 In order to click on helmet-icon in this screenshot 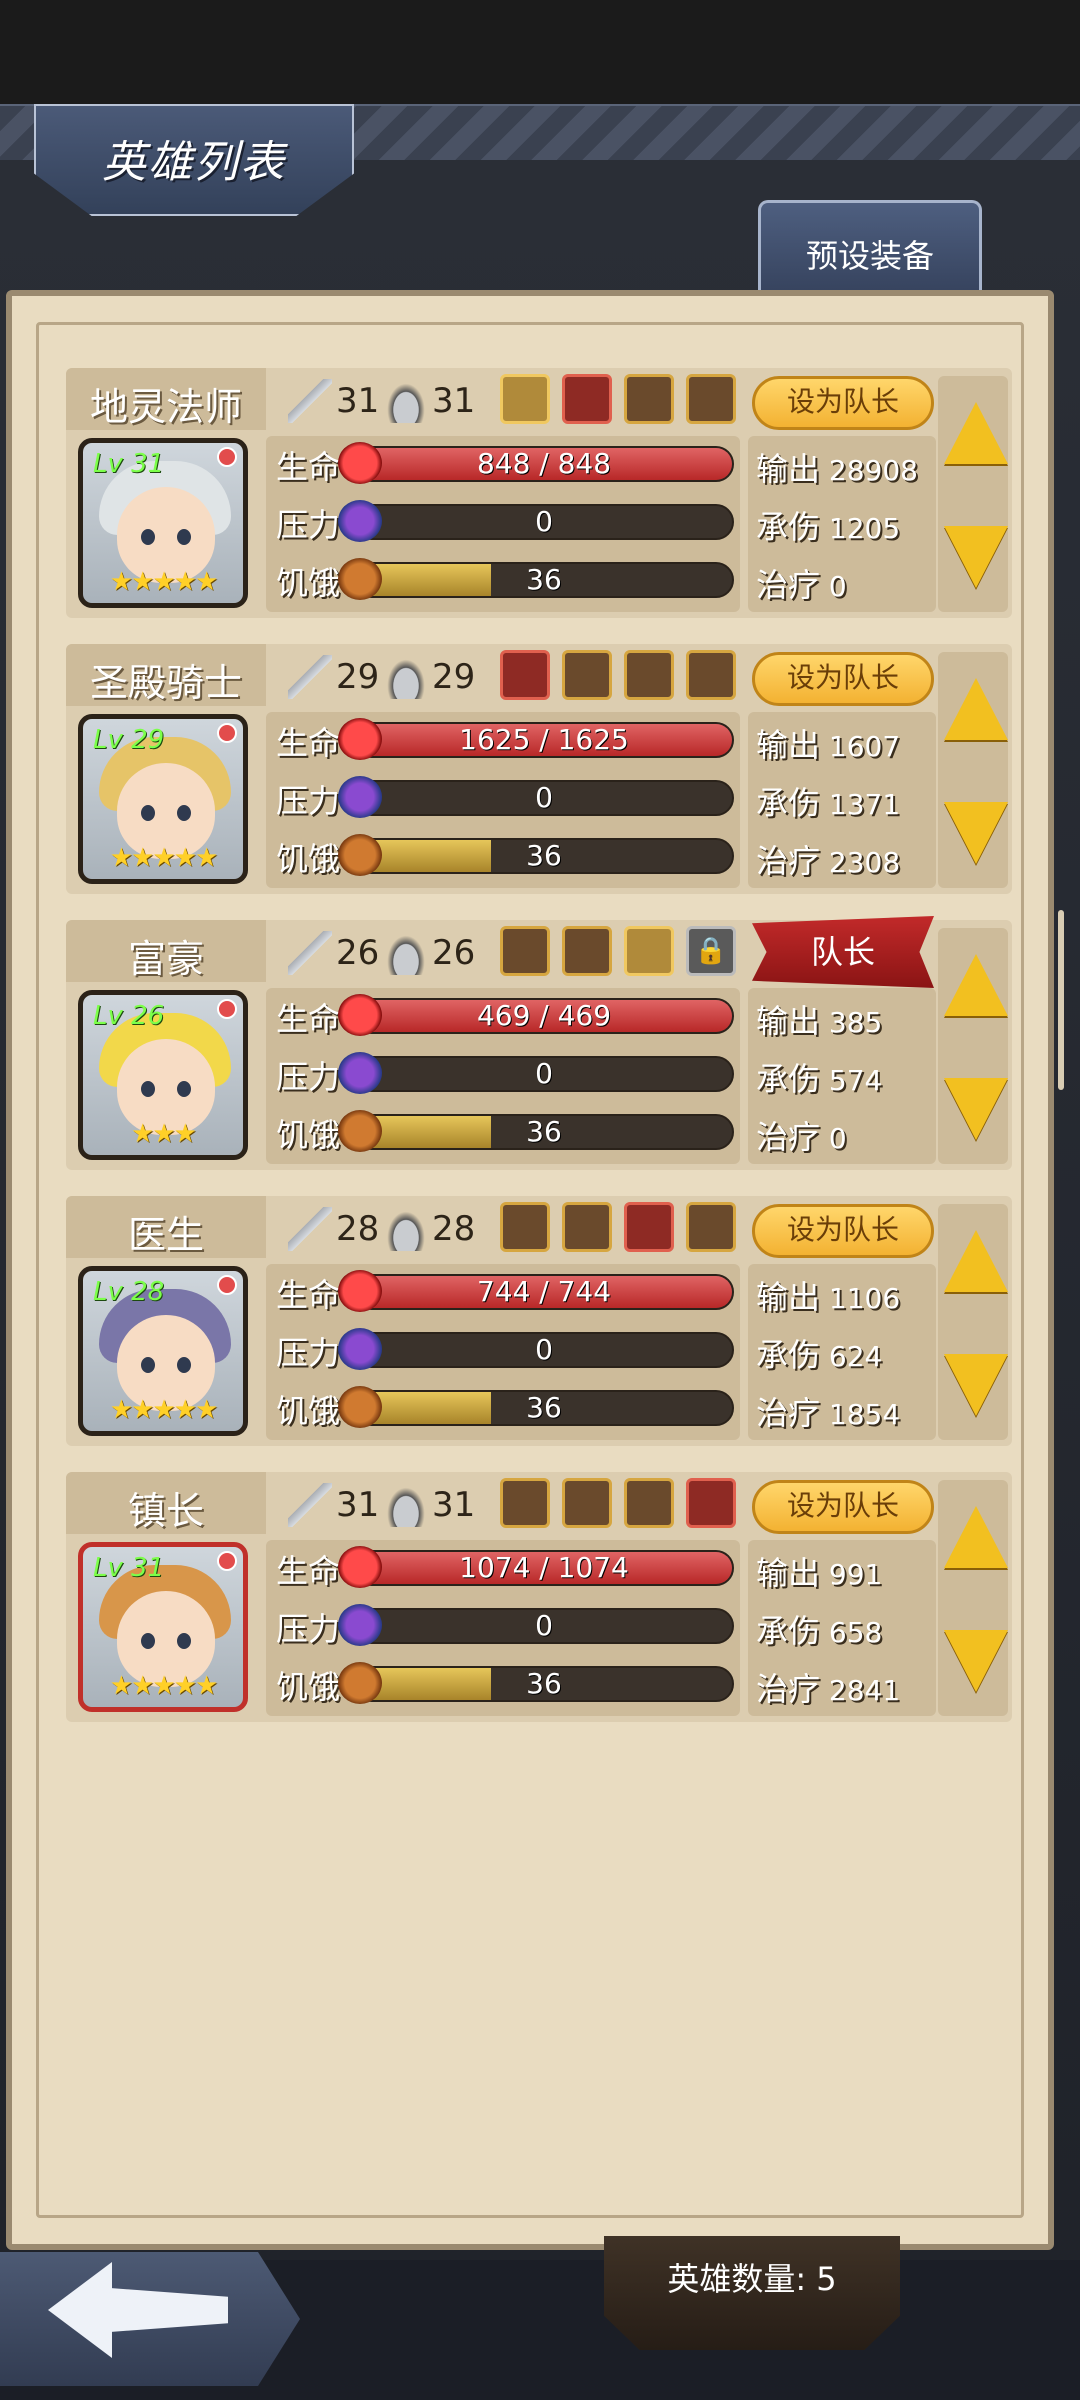, I will do `click(649, 1503)`.